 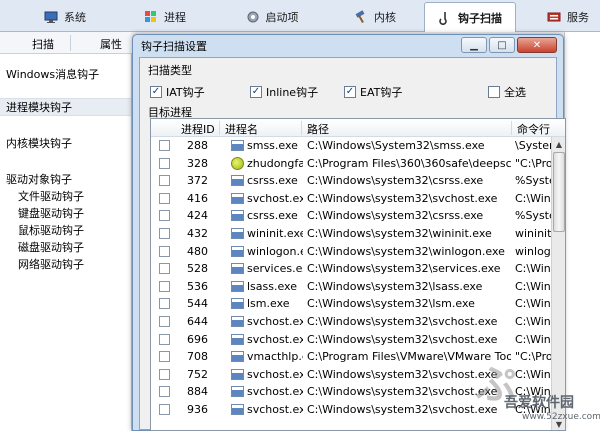 I want to click on process-name-cell: services.exe, so click(x=275, y=269).